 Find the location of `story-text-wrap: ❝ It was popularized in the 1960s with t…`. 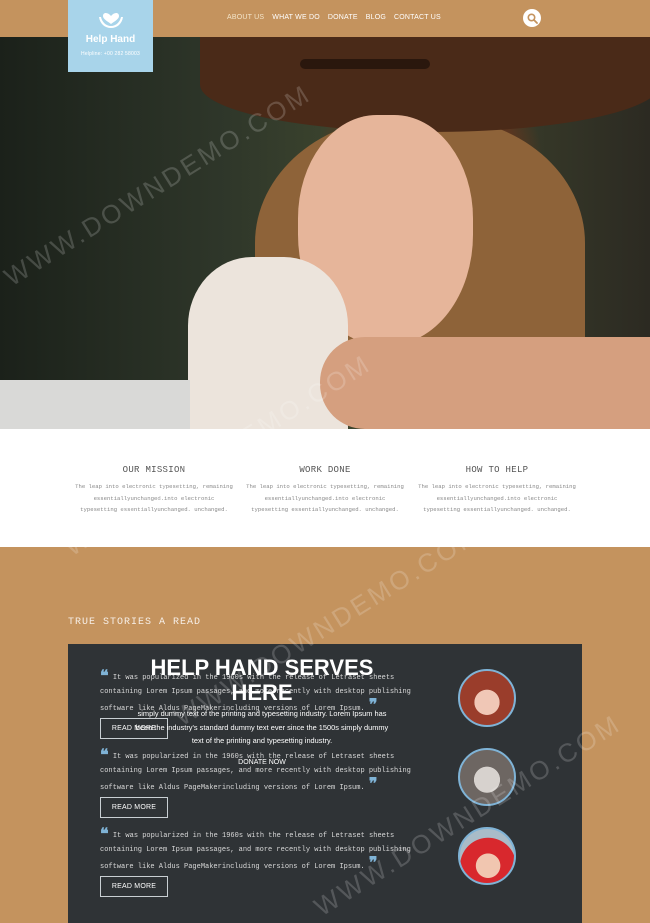

story-text-wrap: ❝ It was popularized in the 1960s with t… is located at coordinates (265, 850).